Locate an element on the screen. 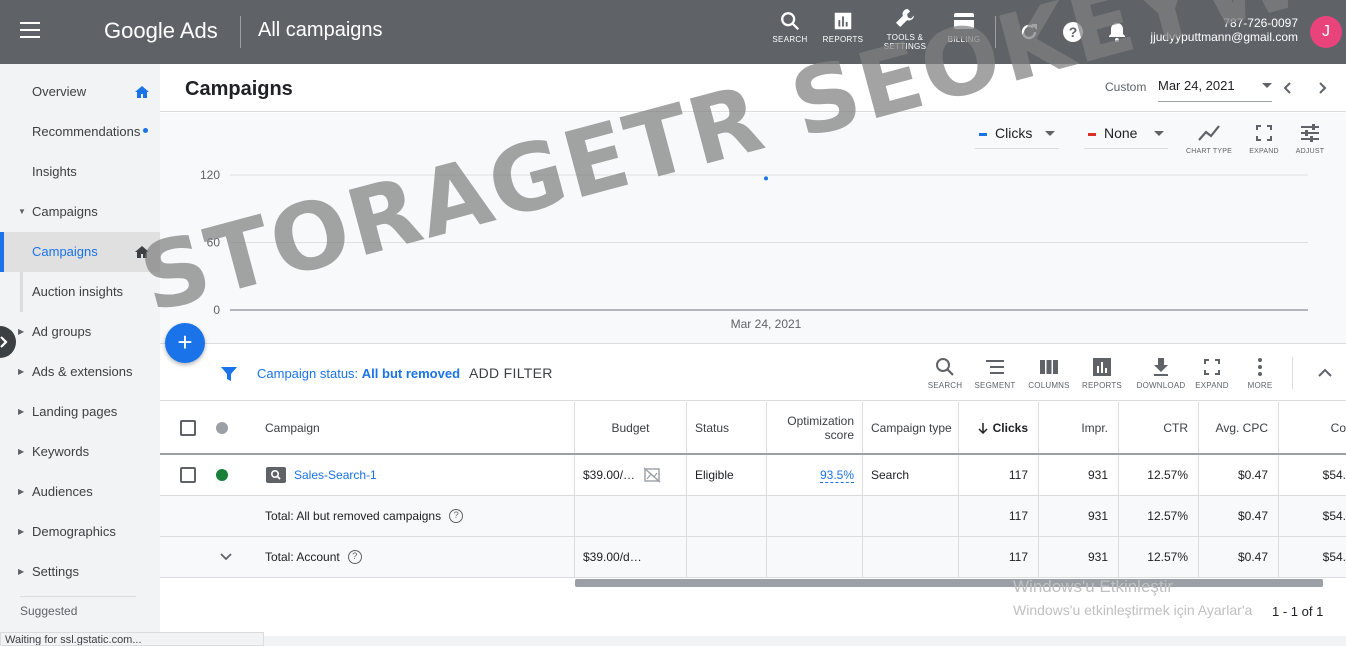 The height and width of the screenshot is (646, 1346). windows-activation-subtitle: Windows'u etkinleştirmek için Ayarlar'a is located at coordinates (1133, 610).